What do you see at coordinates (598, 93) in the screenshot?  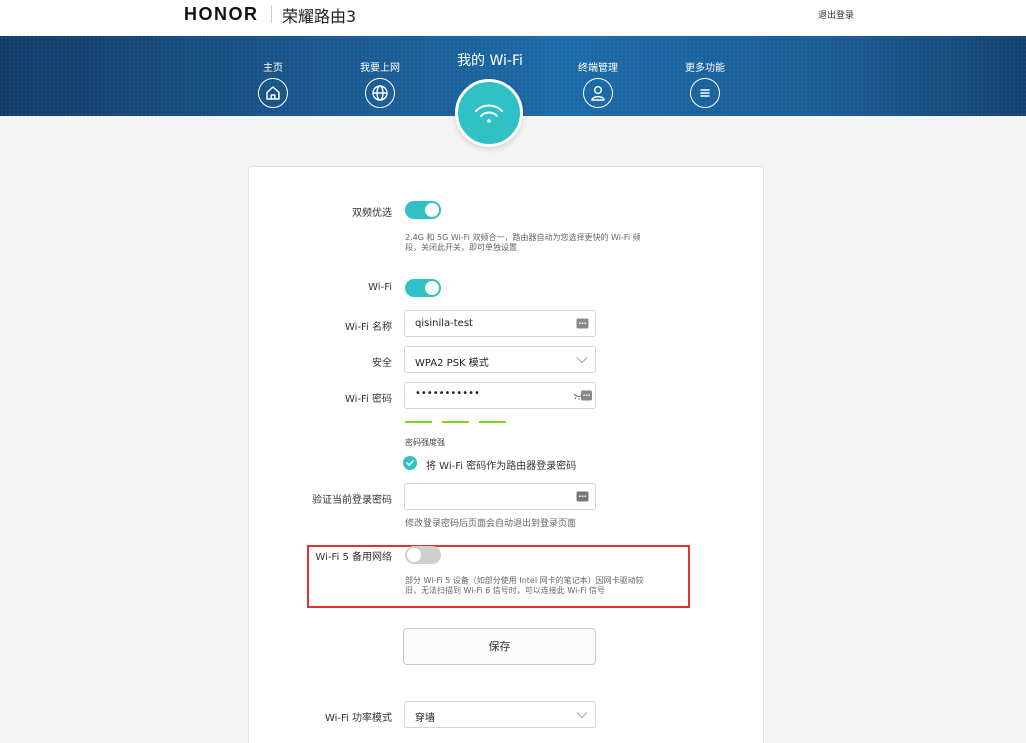 I see `user-icon` at bounding box center [598, 93].